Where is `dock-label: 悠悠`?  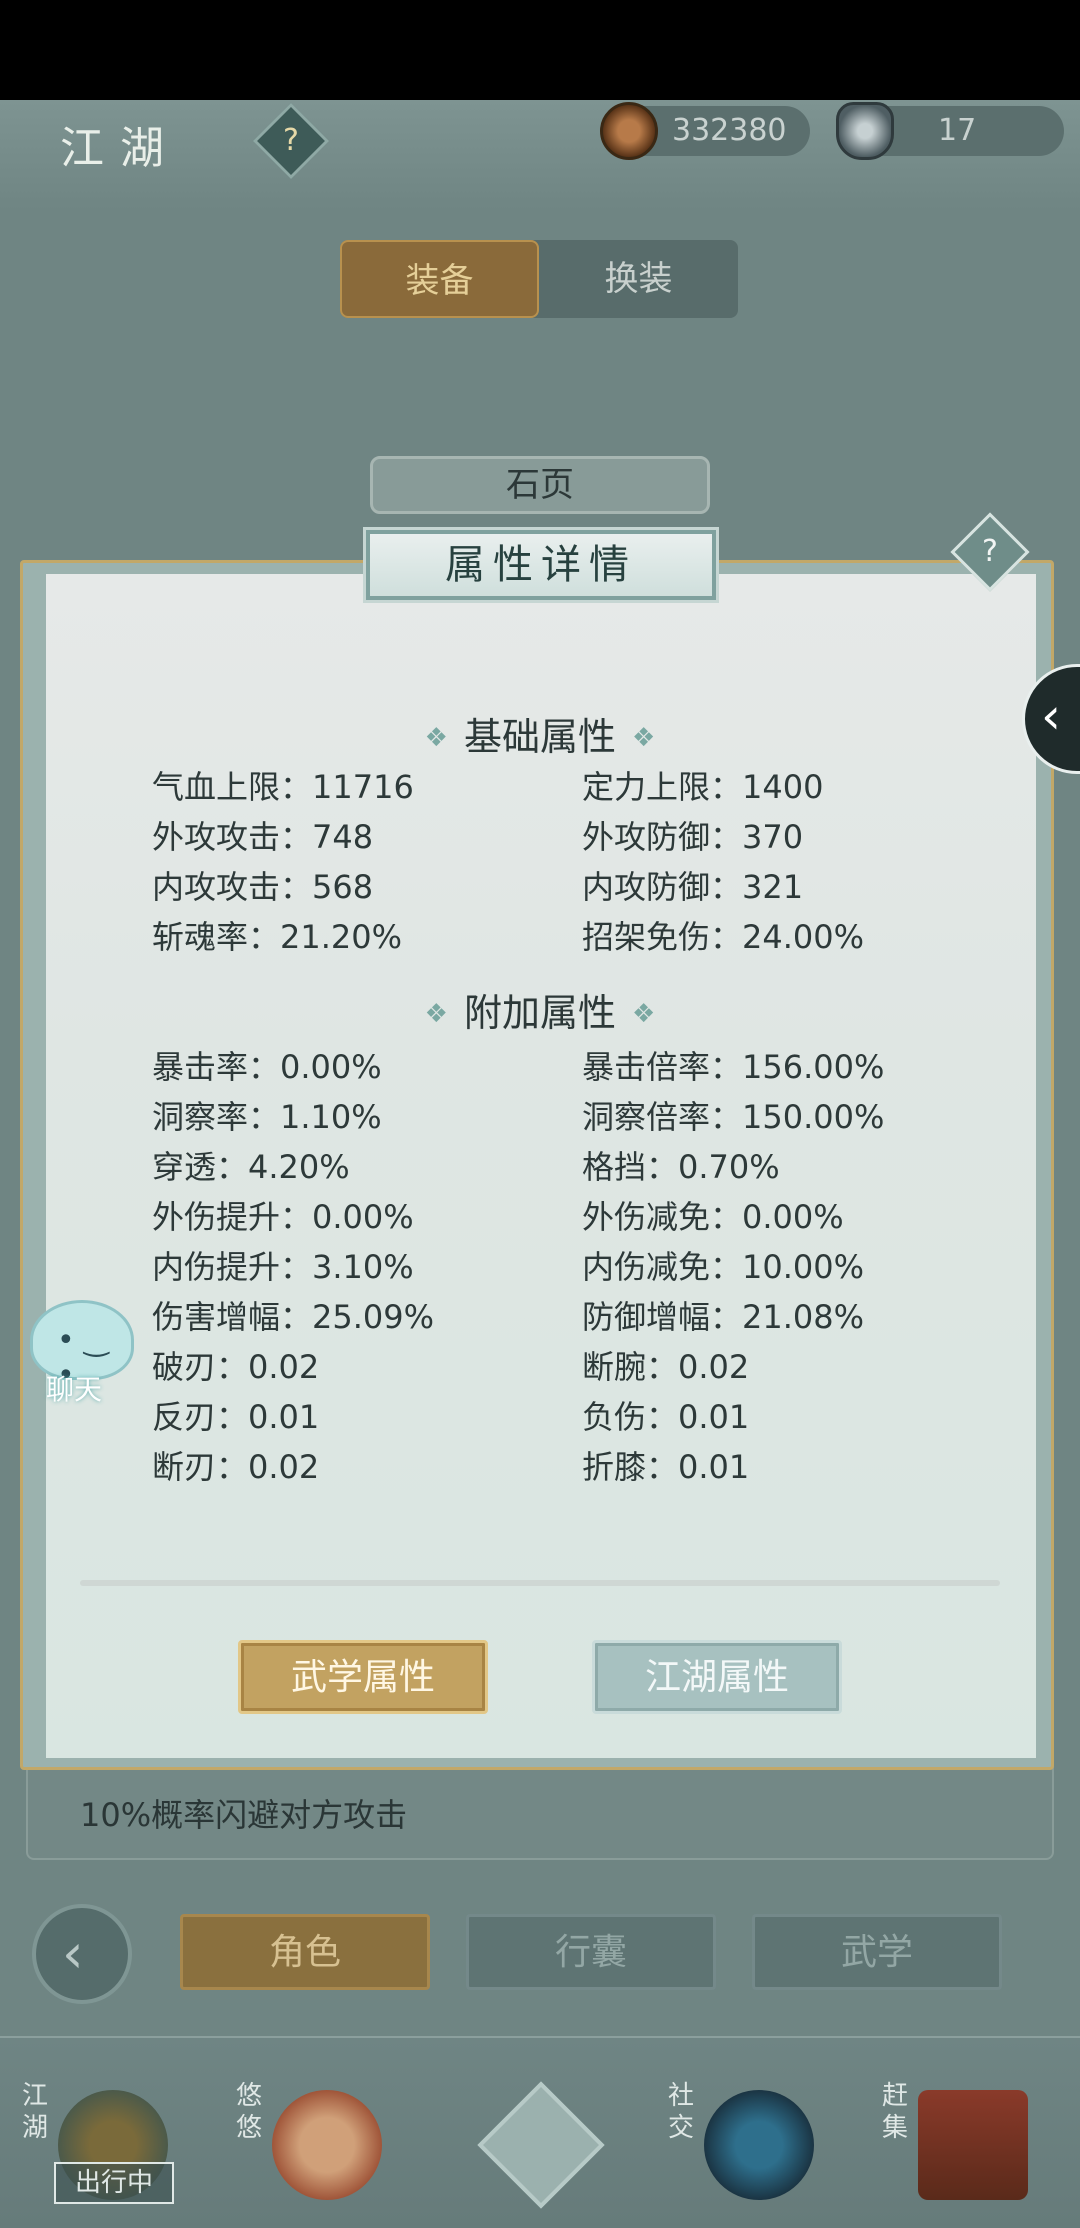 dock-label: 悠悠 is located at coordinates (249, 2112).